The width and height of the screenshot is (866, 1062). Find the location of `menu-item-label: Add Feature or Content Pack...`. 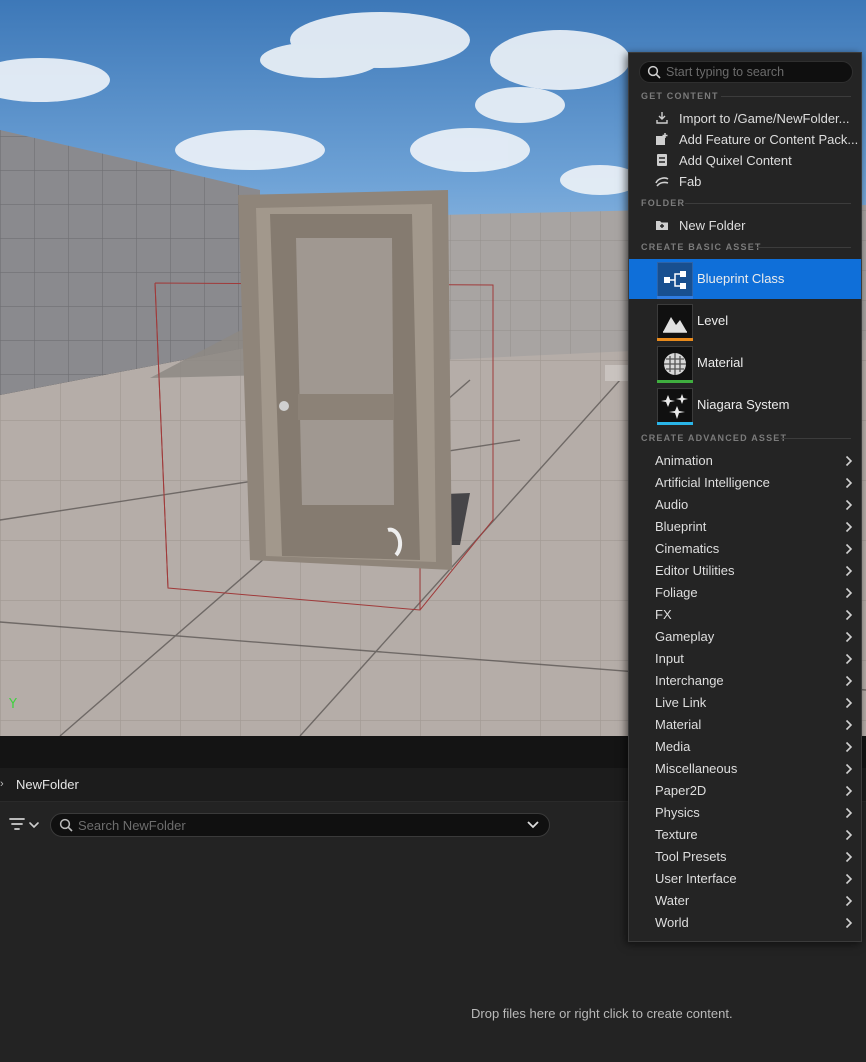

menu-item-label: Add Feature or Content Pack... is located at coordinates (769, 139).